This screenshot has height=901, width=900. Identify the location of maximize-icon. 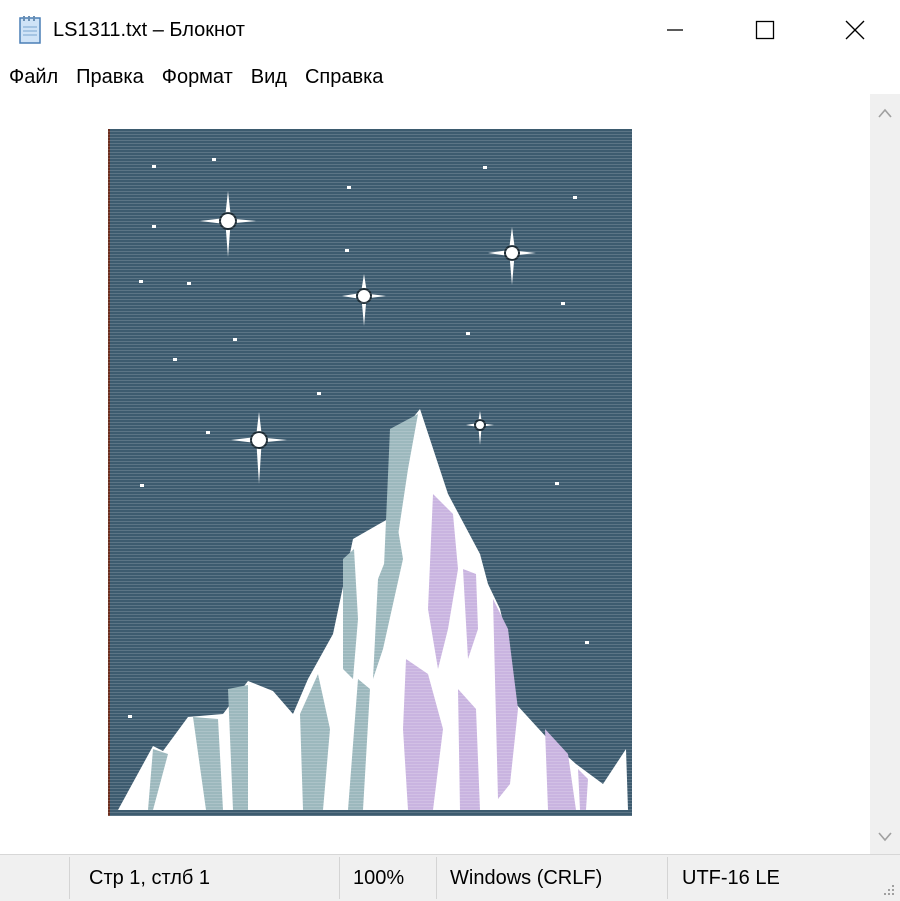
(765, 30).